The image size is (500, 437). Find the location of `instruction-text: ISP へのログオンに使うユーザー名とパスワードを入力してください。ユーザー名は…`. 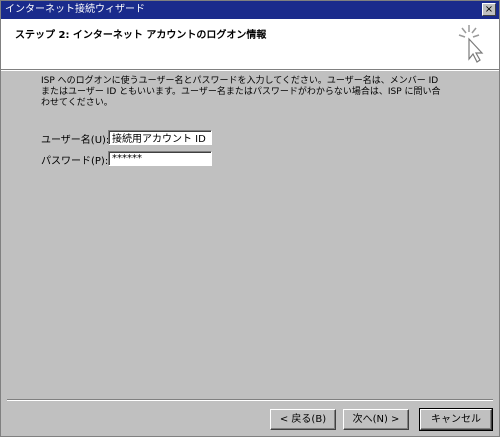

instruction-text: ISP へのログオンに使うユーザー名とパスワードを入力してください。ユーザー名は… is located at coordinates (241, 92).